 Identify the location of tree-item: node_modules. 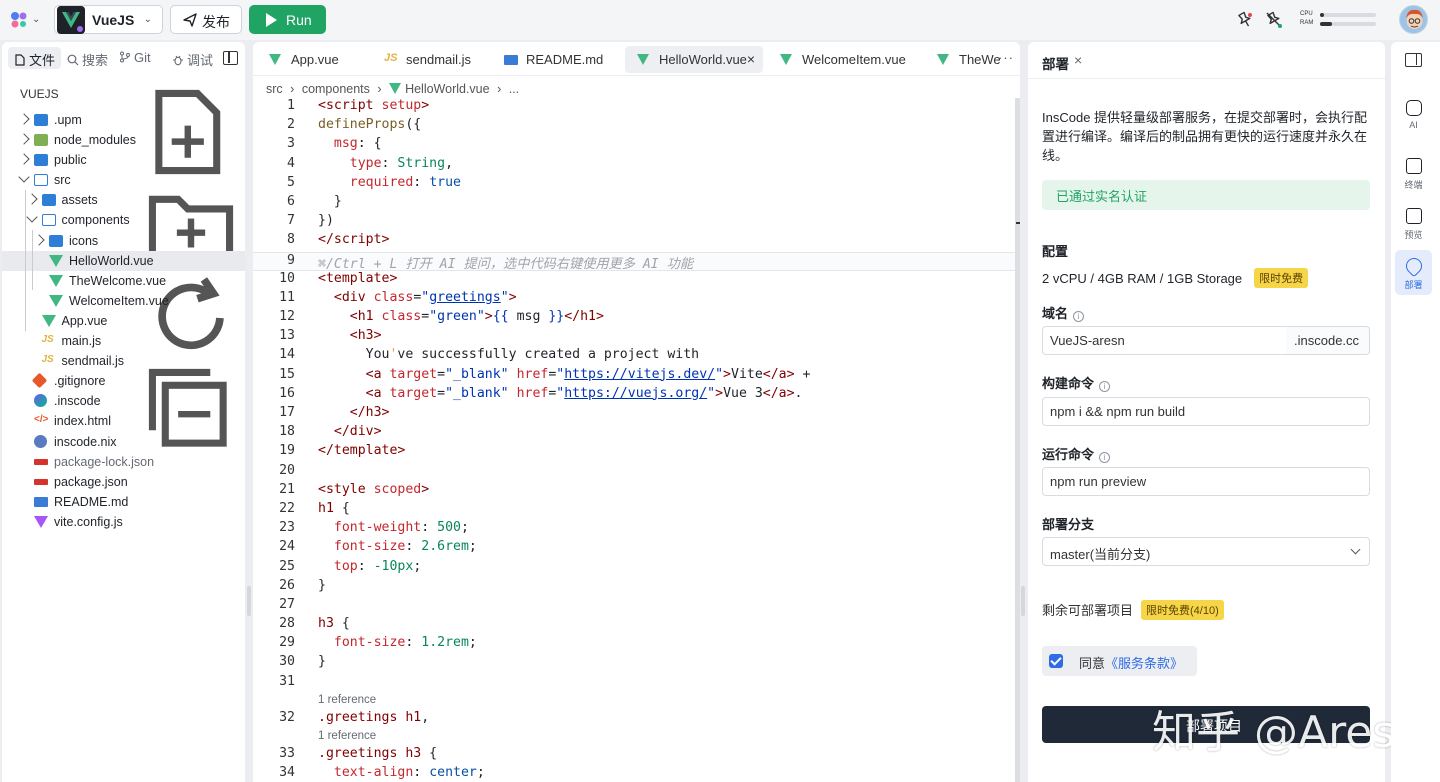
(123, 140).